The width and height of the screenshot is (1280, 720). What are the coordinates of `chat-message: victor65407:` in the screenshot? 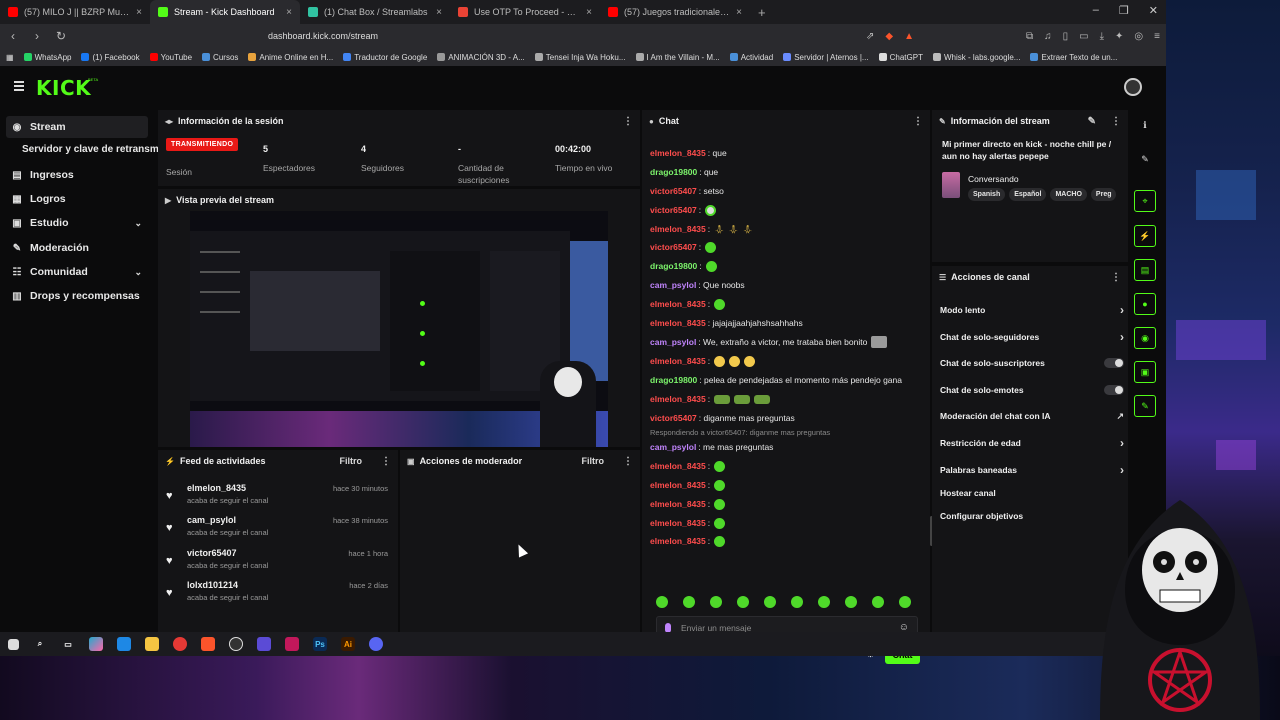 It's located at (788, 247).